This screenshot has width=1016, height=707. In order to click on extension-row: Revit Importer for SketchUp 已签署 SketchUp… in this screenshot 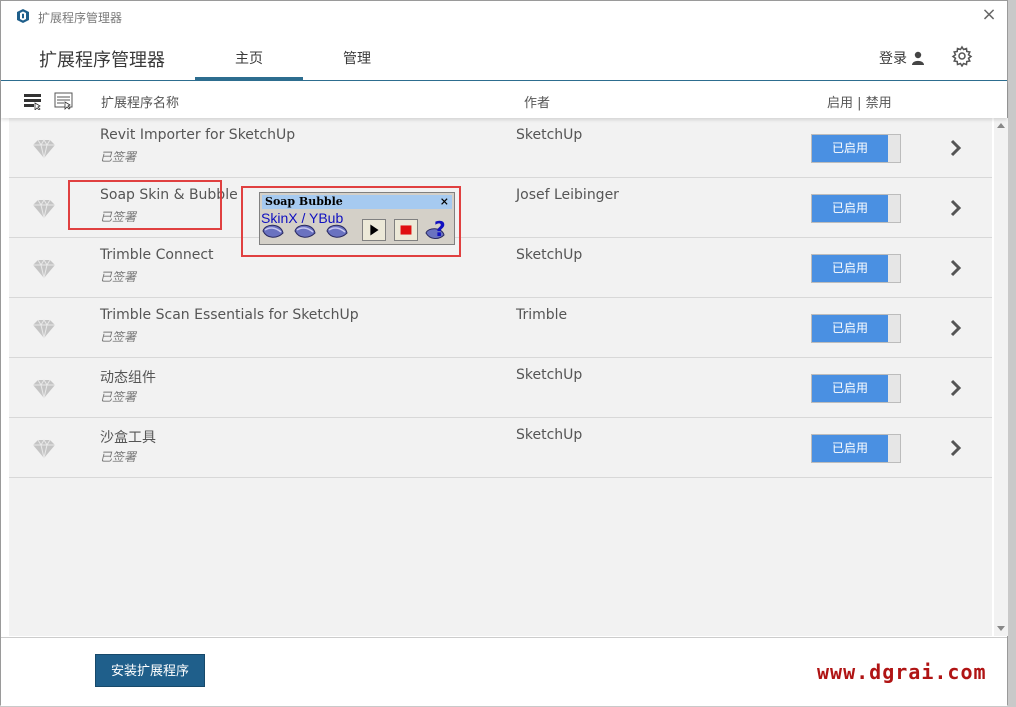, I will do `click(500, 148)`.